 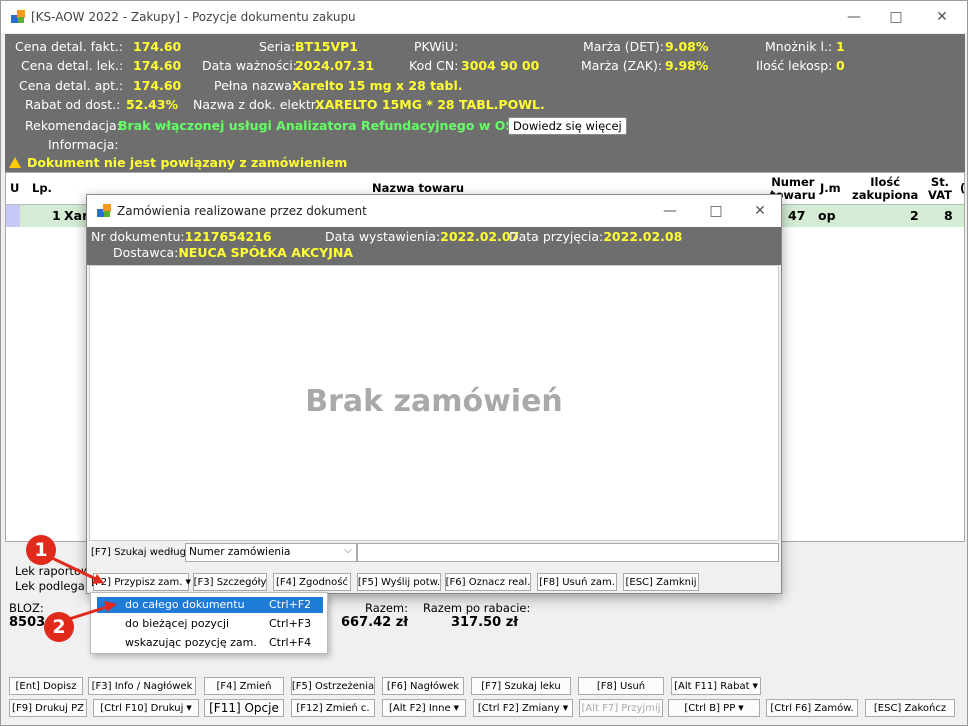 I want to click on callout-arrows, so click(x=84, y=589).